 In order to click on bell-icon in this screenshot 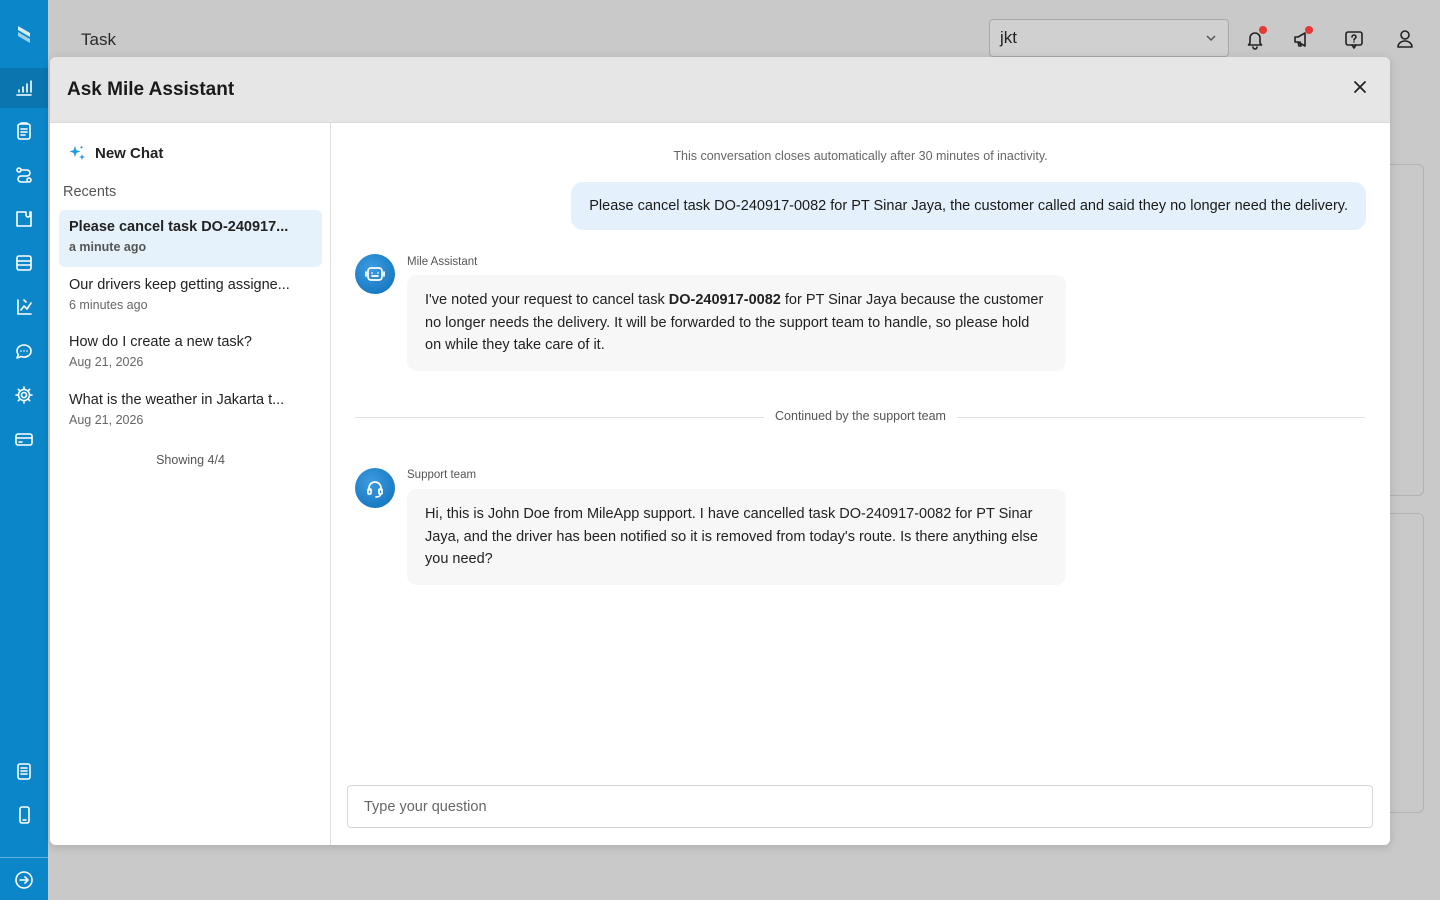, I will do `click(1255, 39)`.